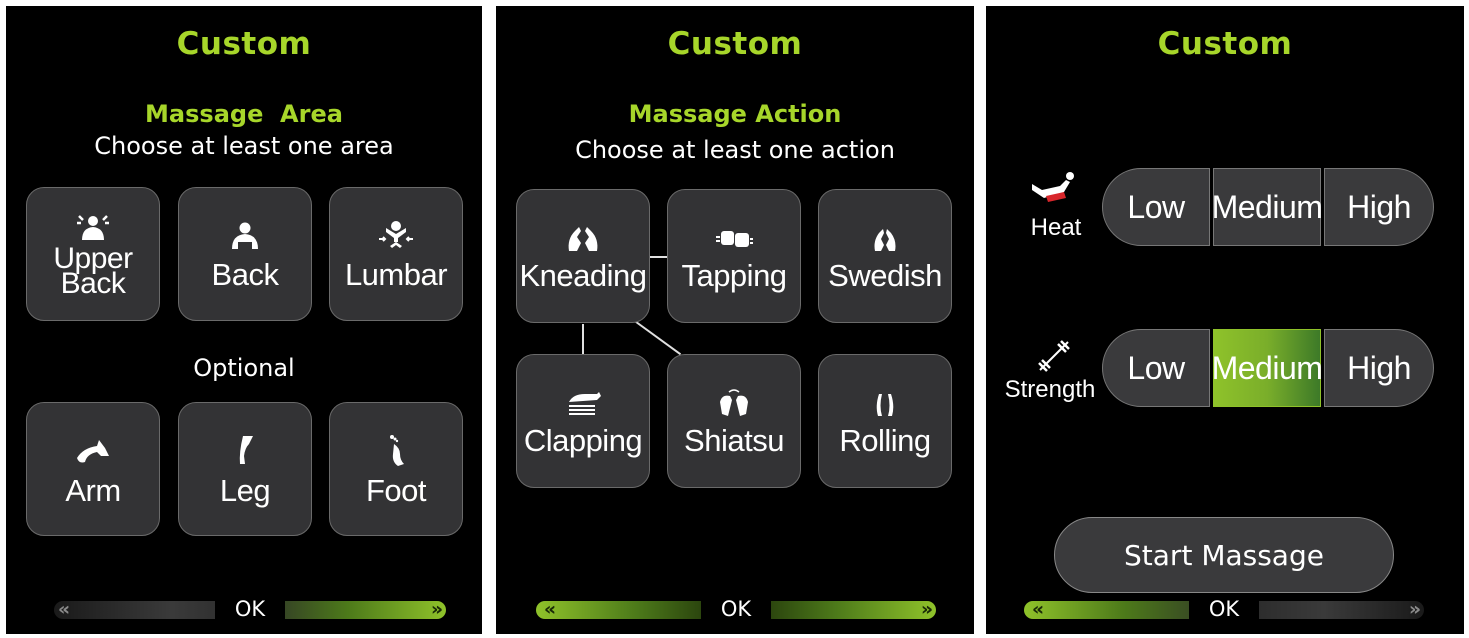 The width and height of the screenshot is (1469, 638). What do you see at coordinates (93, 227) in the screenshot?
I see `upper-back-icon` at bounding box center [93, 227].